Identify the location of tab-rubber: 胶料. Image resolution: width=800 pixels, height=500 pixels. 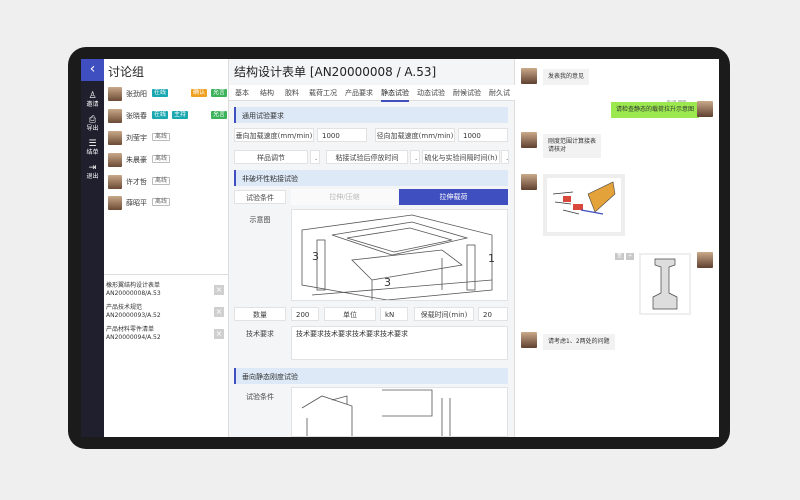
(292, 93).